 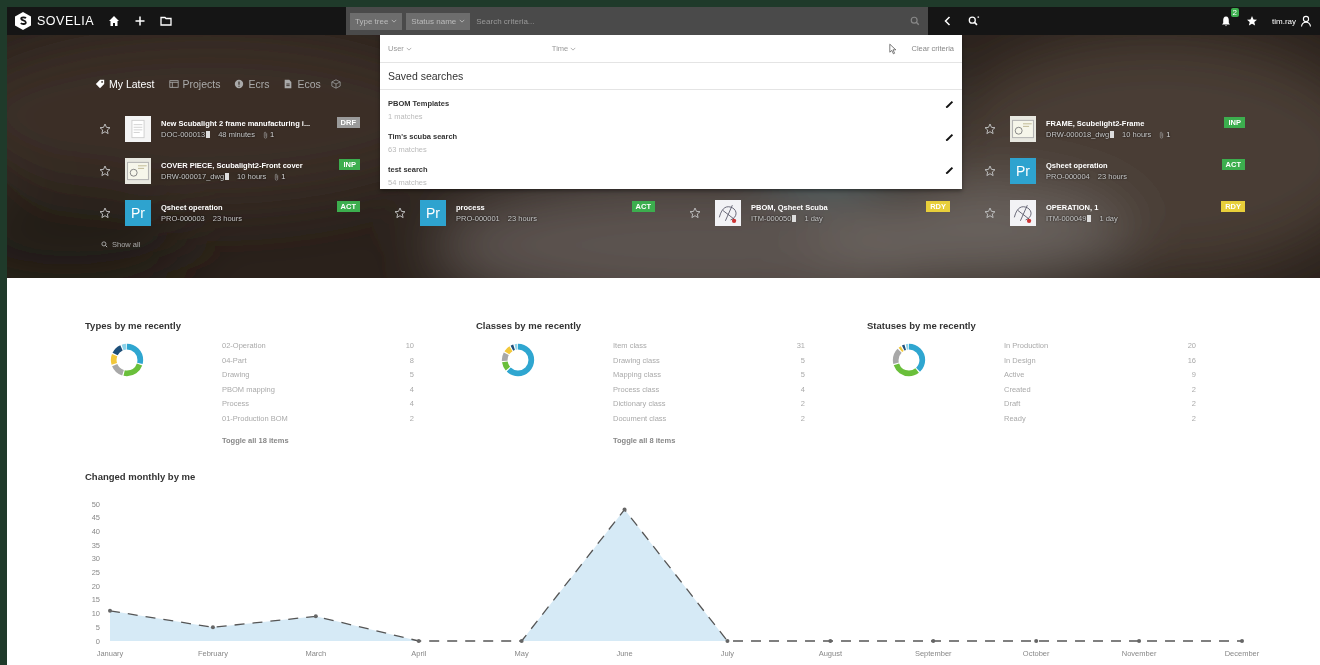 What do you see at coordinates (288, 84) in the screenshot?
I see `document-icon` at bounding box center [288, 84].